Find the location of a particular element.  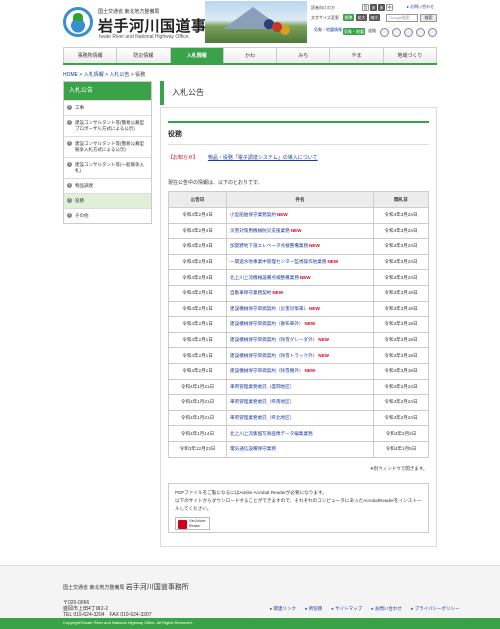

bid-title-link: 車両管理業務委託（盛岡地区） is located at coordinates (262, 386).